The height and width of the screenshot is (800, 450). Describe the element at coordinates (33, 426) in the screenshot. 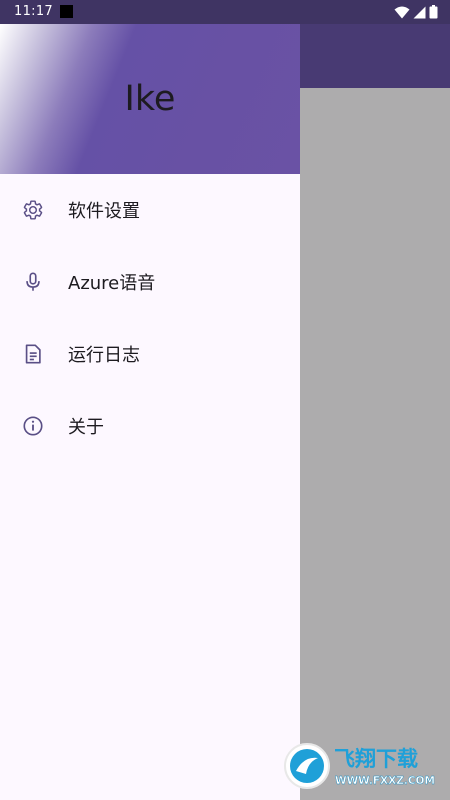

I see `info-icon` at that location.